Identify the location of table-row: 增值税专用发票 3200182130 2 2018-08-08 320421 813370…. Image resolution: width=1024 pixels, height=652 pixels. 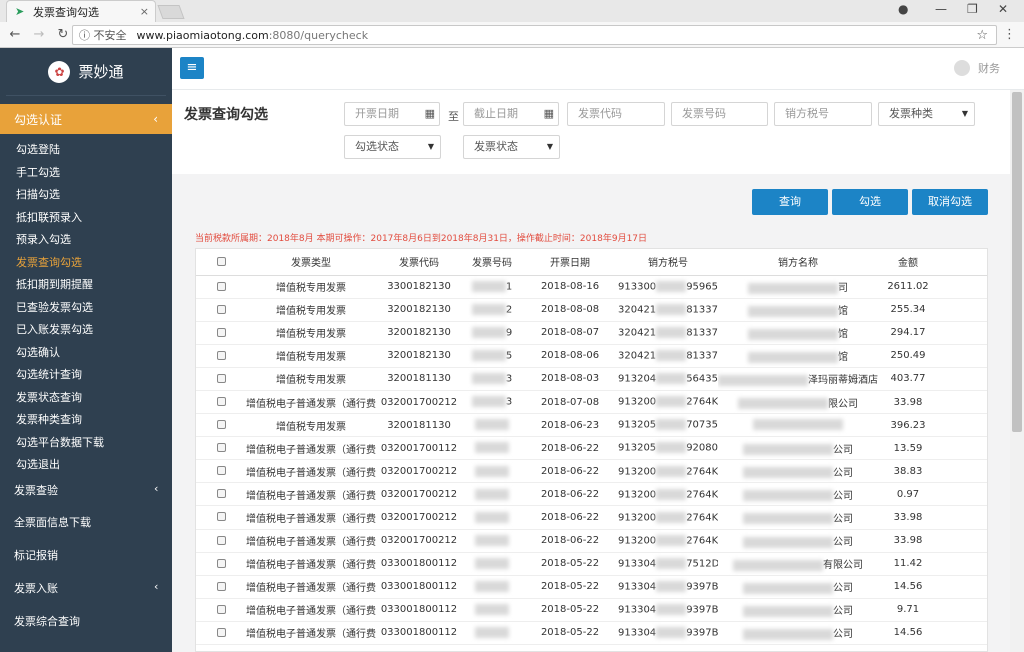
(591, 310).